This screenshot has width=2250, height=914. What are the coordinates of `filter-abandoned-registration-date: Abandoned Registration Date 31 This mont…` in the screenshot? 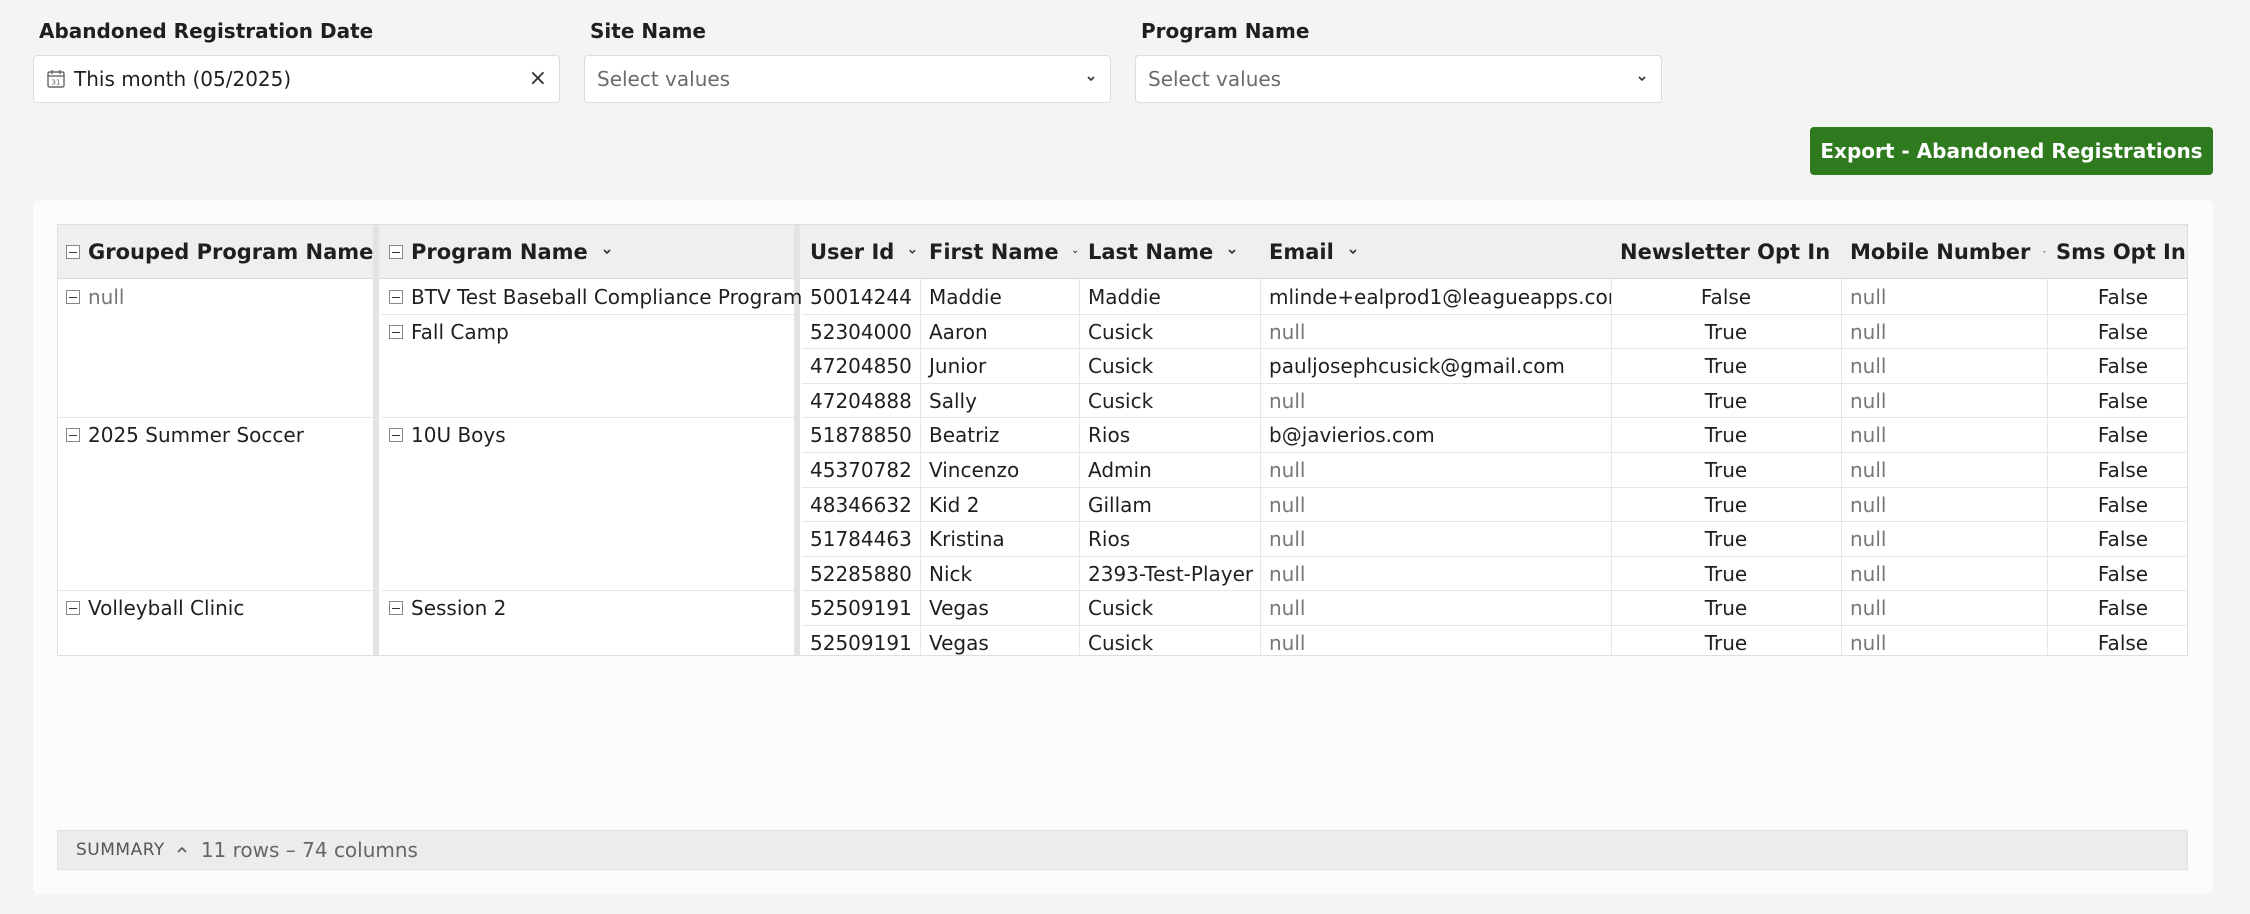 It's located at (296, 60).